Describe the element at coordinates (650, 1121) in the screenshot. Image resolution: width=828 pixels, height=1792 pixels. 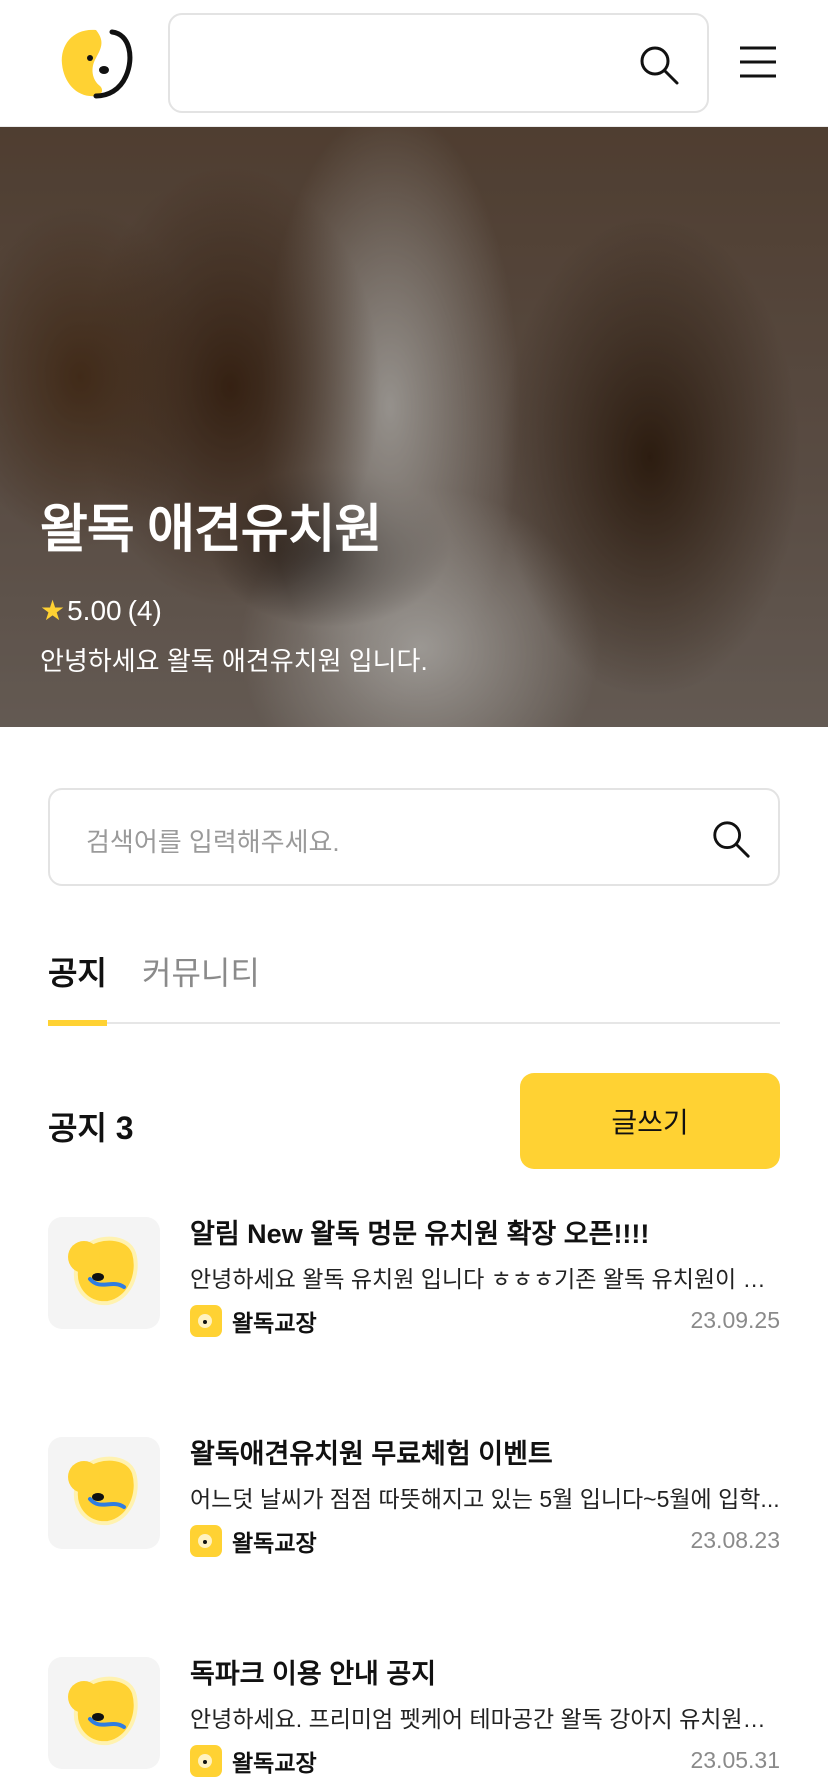
I see `write-post-button: 글쓰기` at that location.